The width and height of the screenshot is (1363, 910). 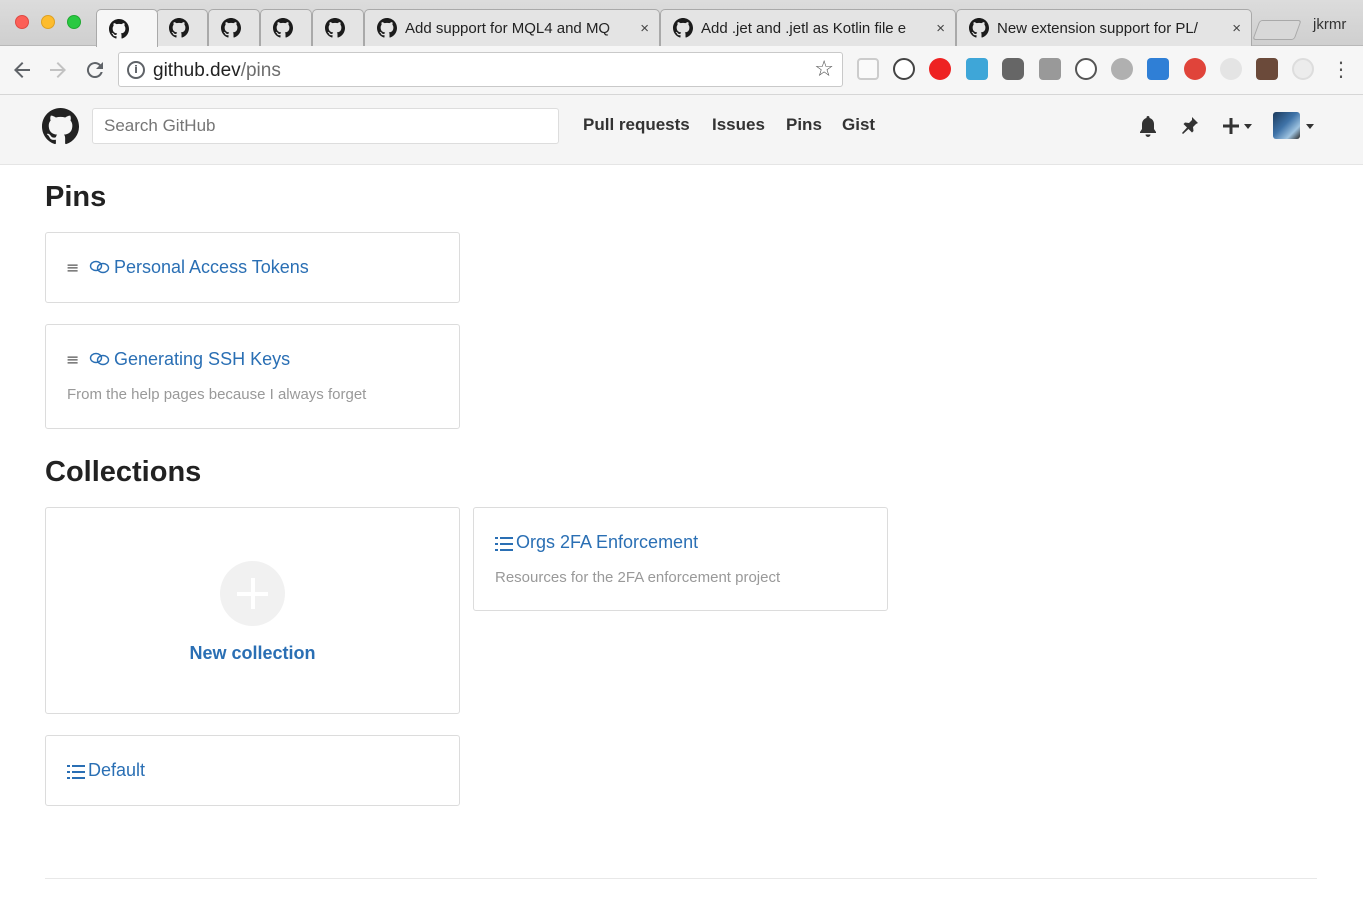 I want to click on back-arrow-icon, so click(x=22, y=70).